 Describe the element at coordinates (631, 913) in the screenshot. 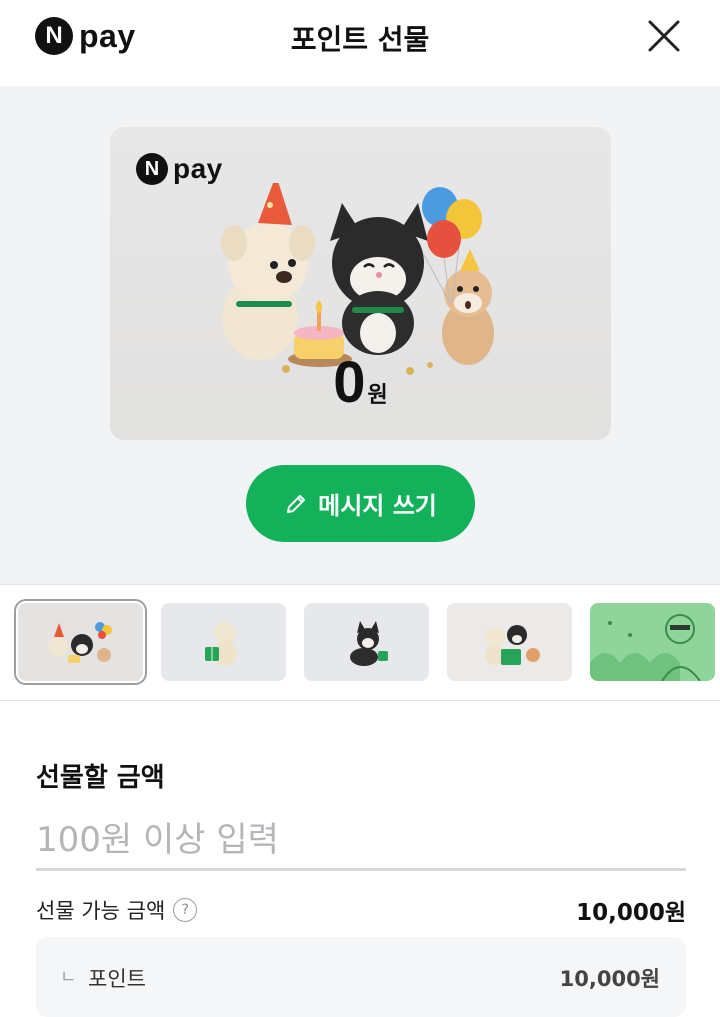

I see `available-amount-value: 10,000원` at that location.